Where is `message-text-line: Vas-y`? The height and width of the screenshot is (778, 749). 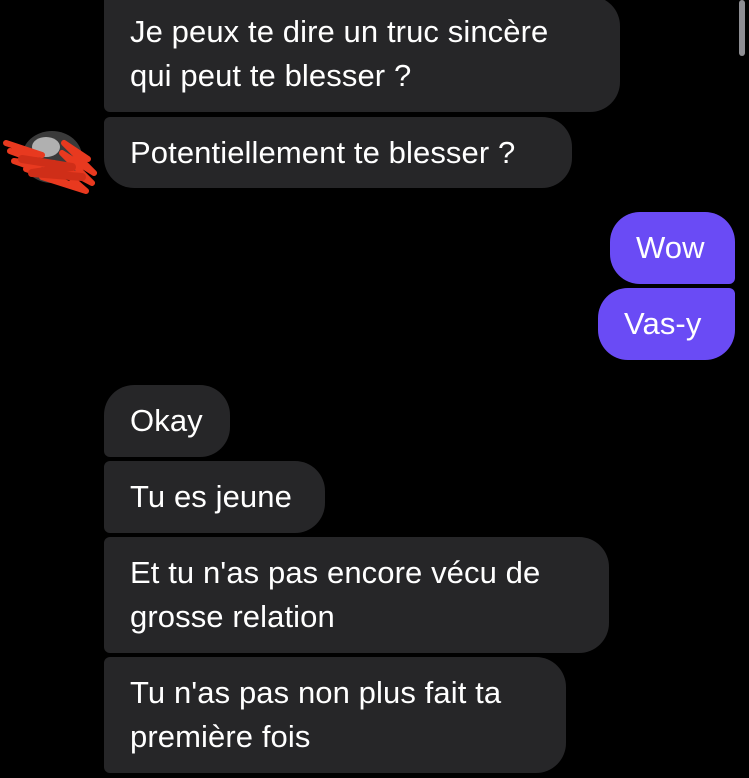 message-text-line: Vas-y is located at coordinates (663, 323).